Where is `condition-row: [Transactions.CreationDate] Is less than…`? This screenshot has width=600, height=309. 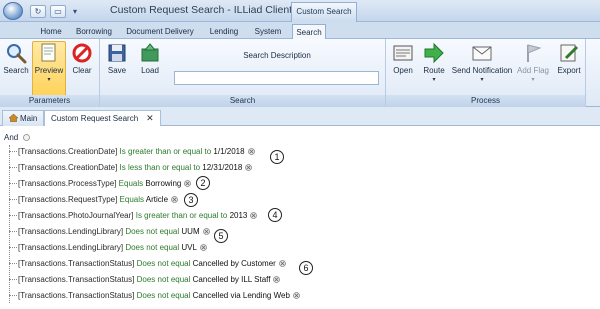
condition-row: [Transactions.CreationDate] Is less than… is located at coordinates (131, 168).